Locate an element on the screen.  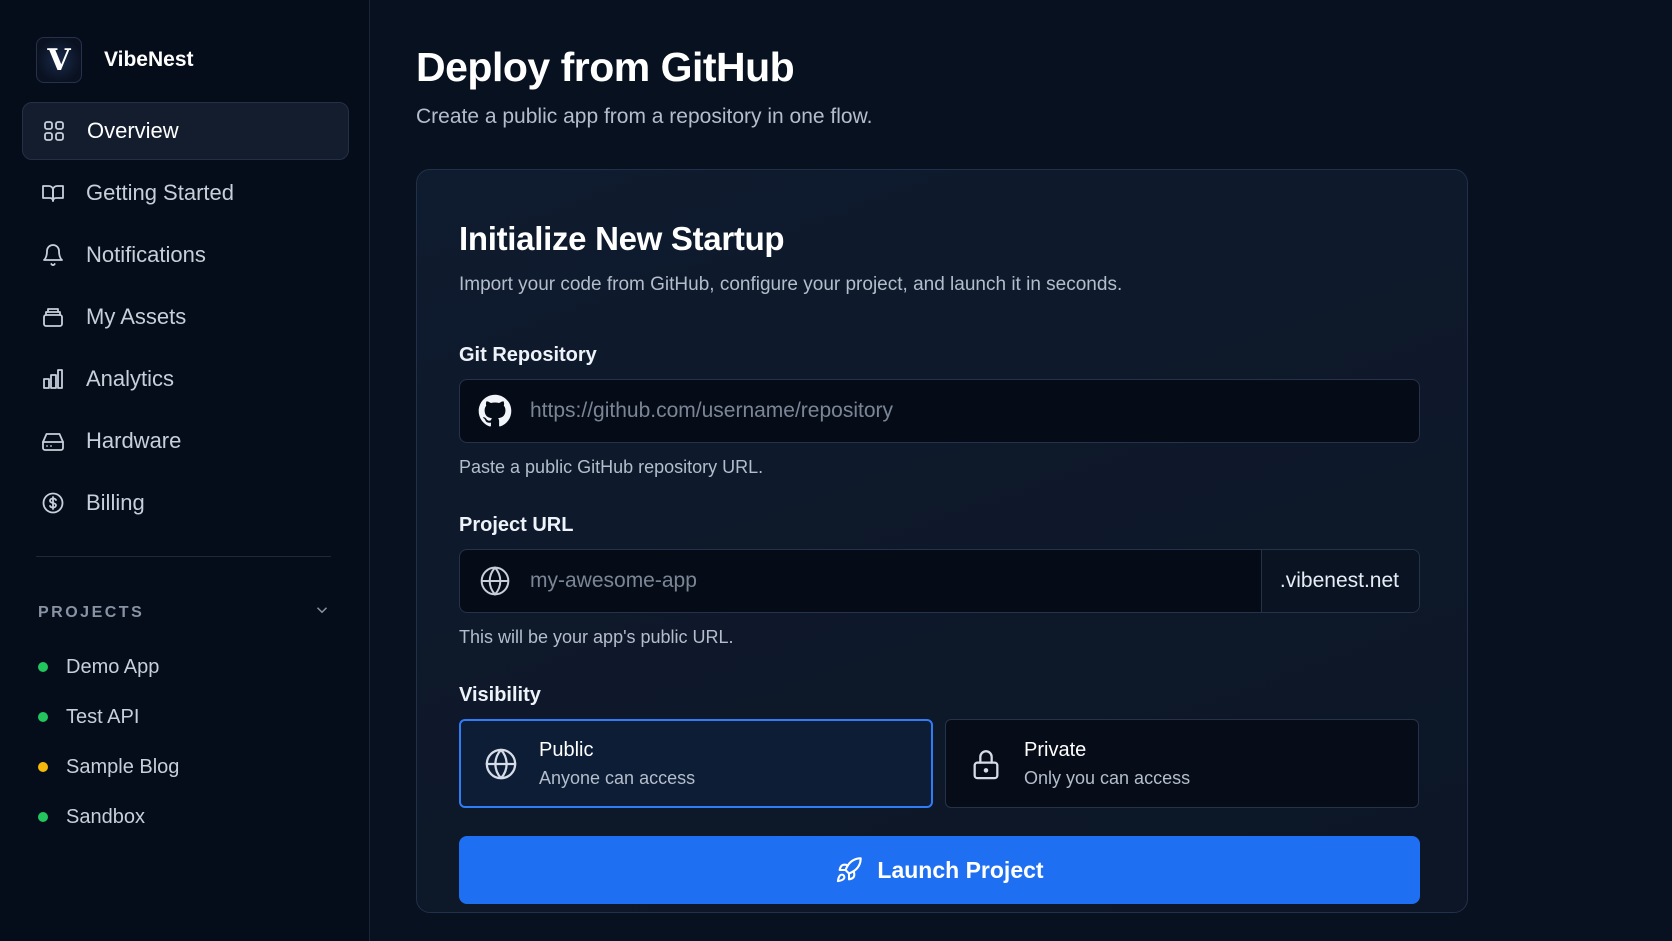
project-item-demo-app: Demo App is located at coordinates (185, 667).